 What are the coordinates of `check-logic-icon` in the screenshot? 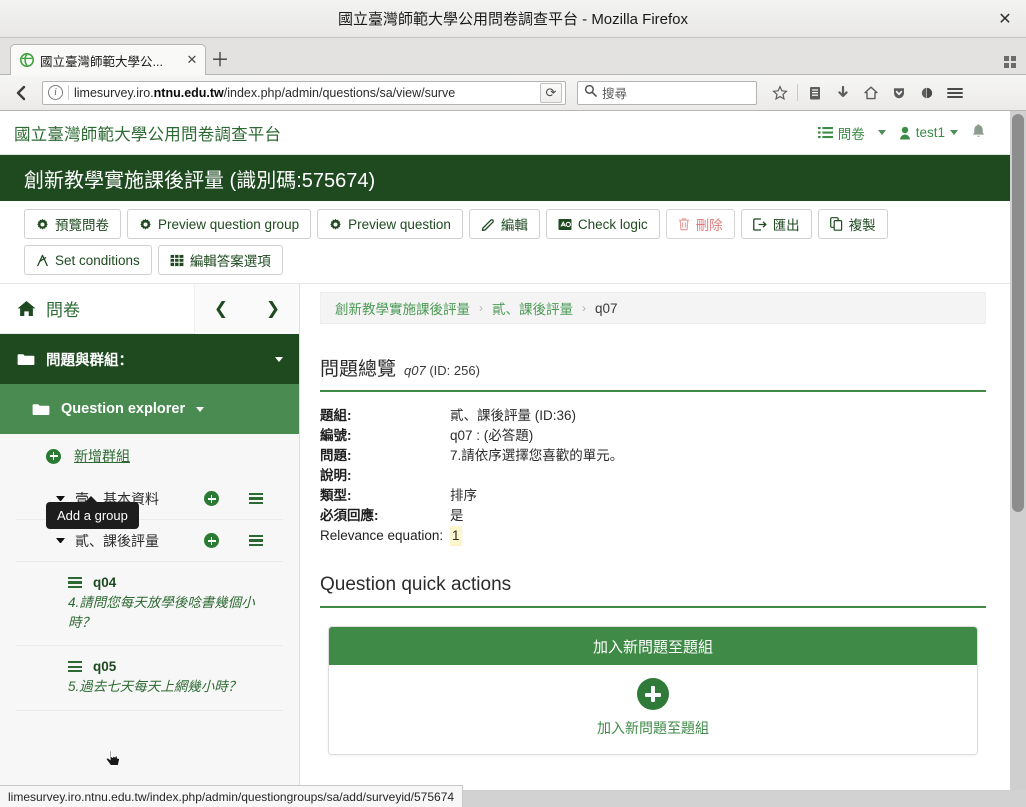 It's located at (565, 224).